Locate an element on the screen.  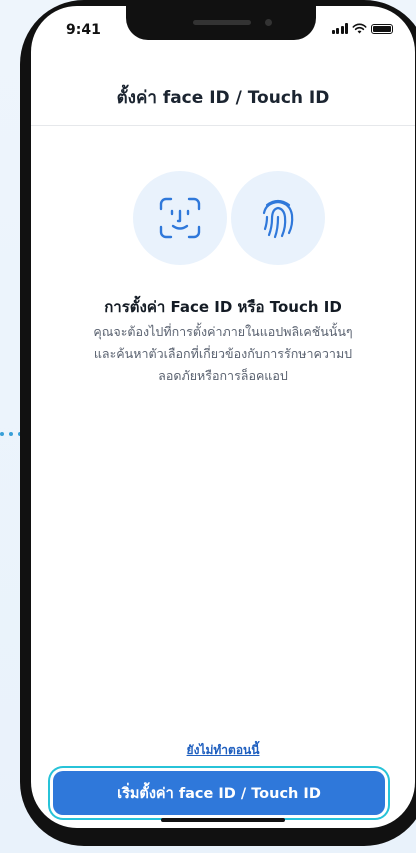
battery-icon is located at coordinates (382, 28).